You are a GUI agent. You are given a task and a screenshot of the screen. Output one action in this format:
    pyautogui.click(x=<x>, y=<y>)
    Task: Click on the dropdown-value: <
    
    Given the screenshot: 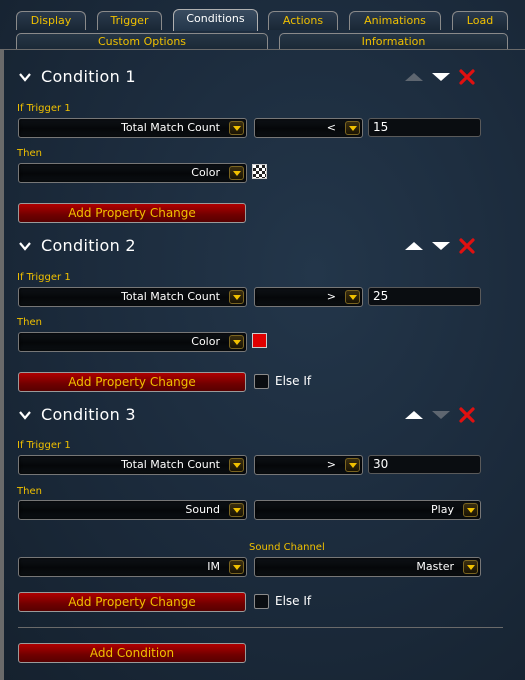 What is the action you would take?
    pyautogui.click(x=331, y=127)
    